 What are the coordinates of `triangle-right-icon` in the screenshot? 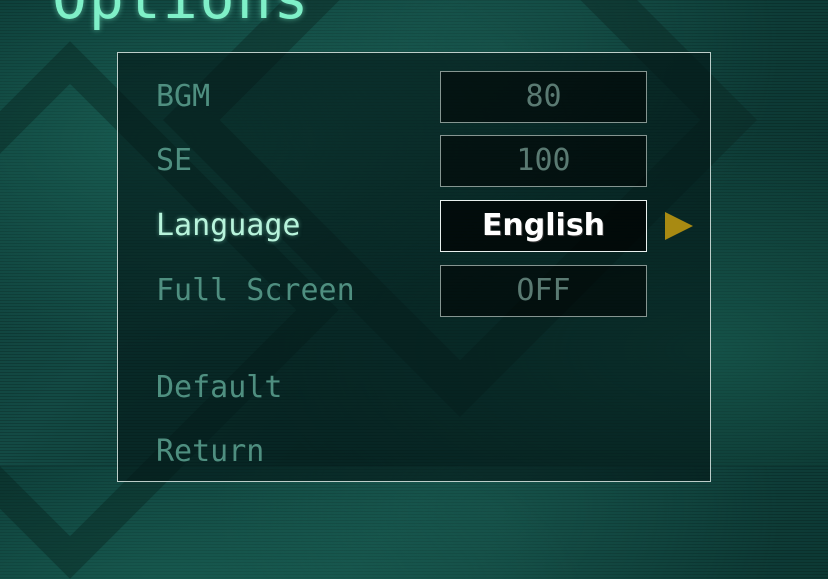 It's located at (679, 226).